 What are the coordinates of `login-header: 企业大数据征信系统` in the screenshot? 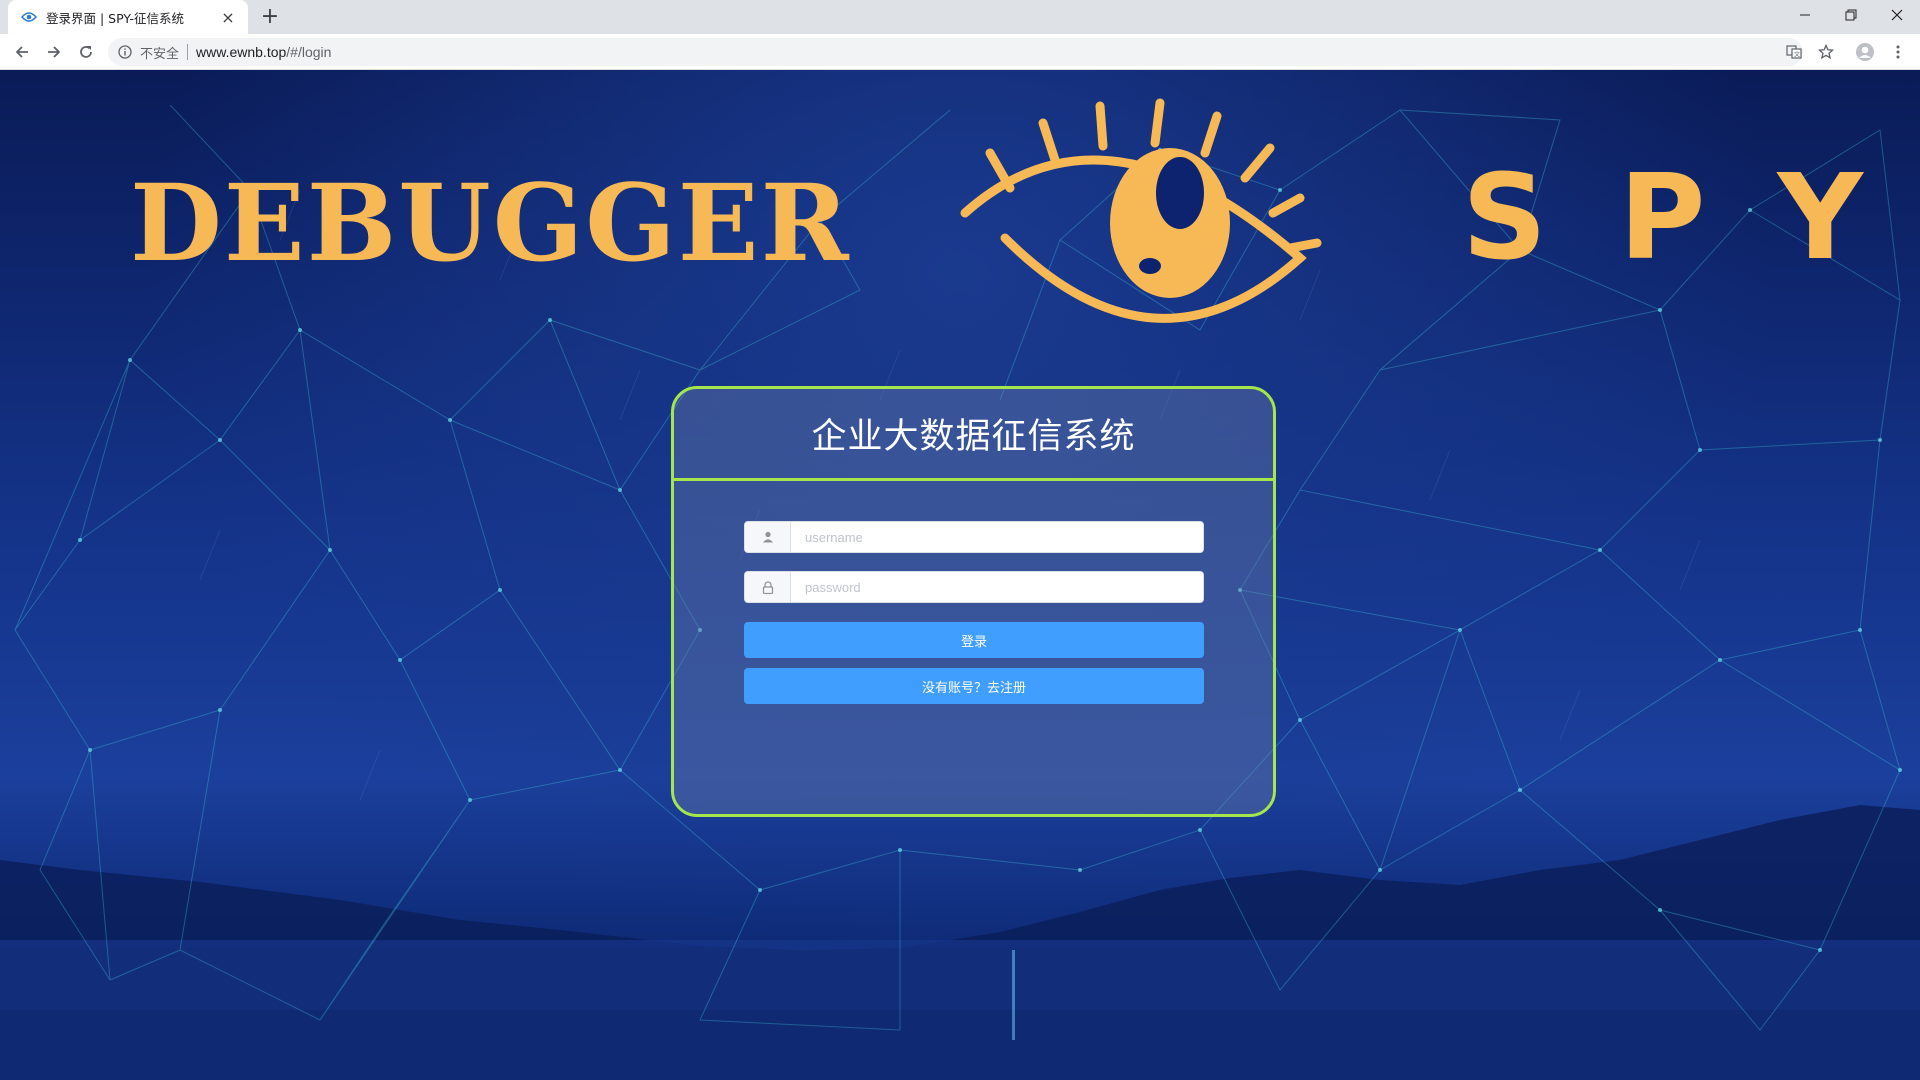 It's located at (973, 435).